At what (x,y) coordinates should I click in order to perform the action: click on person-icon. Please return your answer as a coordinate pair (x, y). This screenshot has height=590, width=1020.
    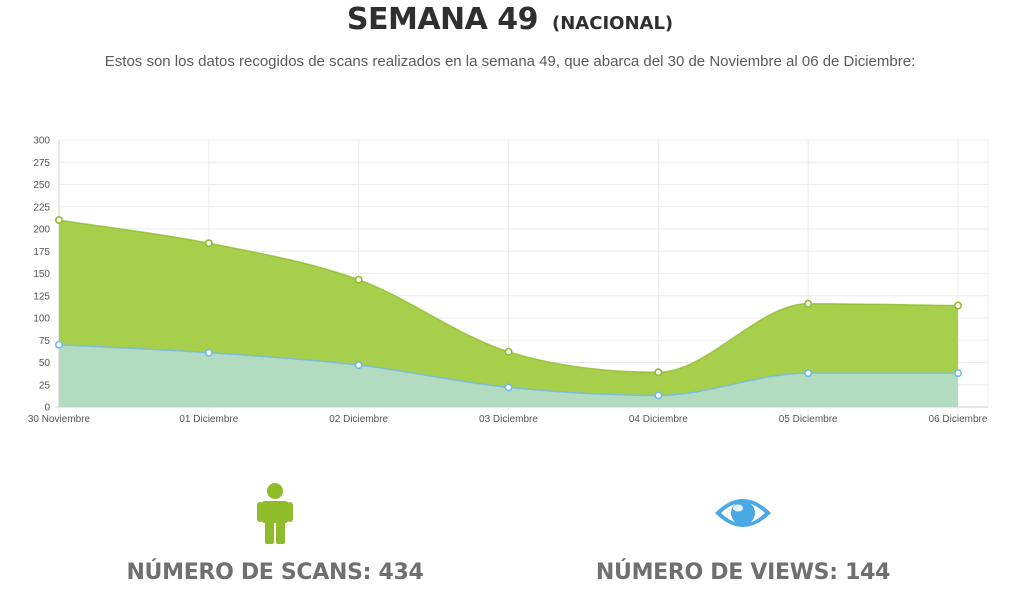
    Looking at the image, I should click on (275, 513).